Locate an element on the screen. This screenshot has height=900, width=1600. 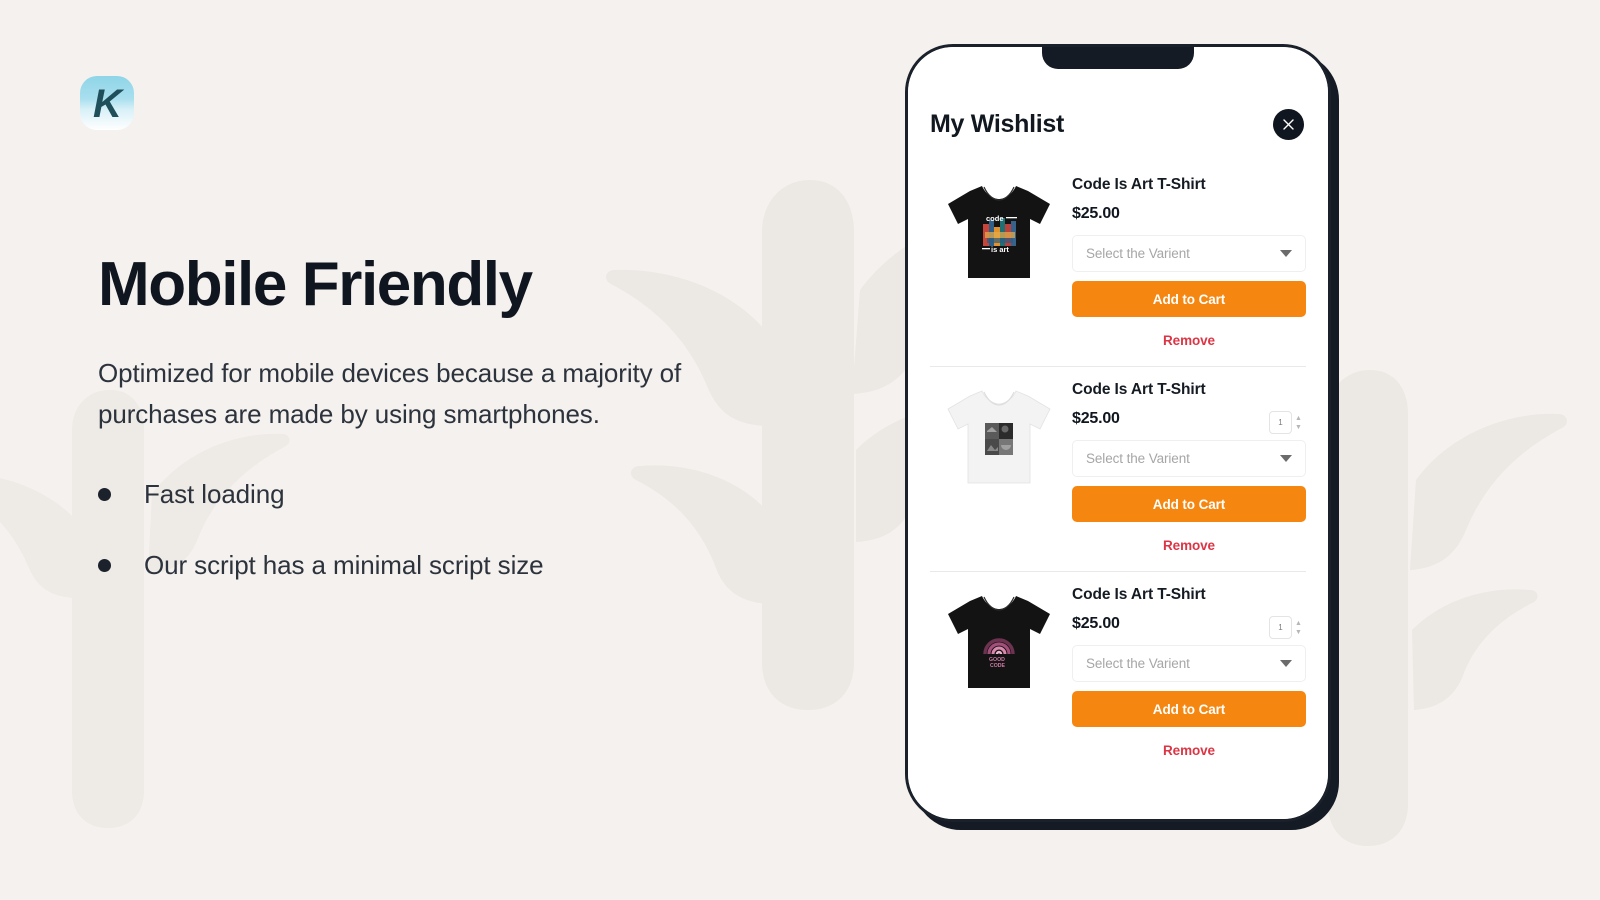
list-item: Our script has a minimal script size is located at coordinates (418, 565).